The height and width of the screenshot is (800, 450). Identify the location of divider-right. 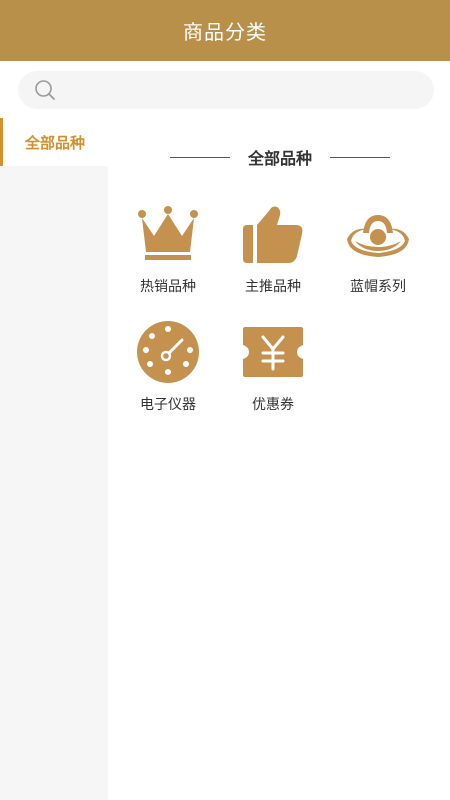
(359, 157).